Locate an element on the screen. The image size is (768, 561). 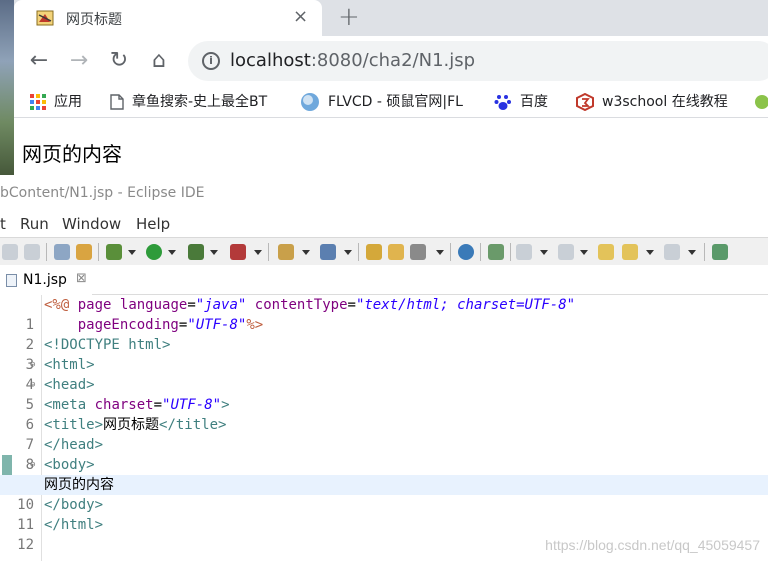
code-text: <meta charset="UTF-8"> is located at coordinates (137, 405).